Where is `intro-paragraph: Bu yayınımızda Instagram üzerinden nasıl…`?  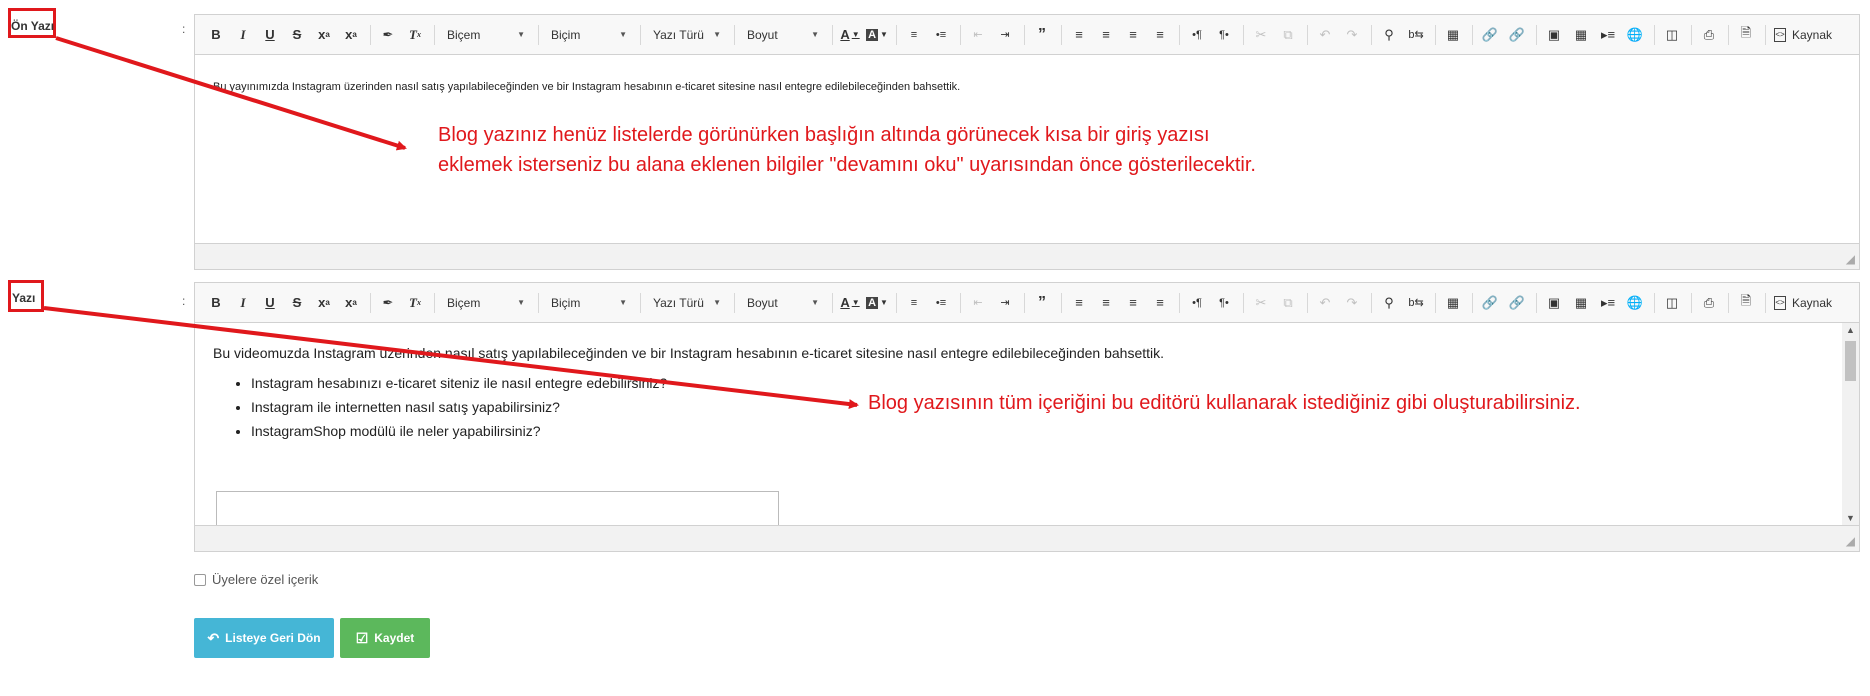 intro-paragraph: Bu yayınımızda Instagram üzerinden nasıl… is located at coordinates (587, 87).